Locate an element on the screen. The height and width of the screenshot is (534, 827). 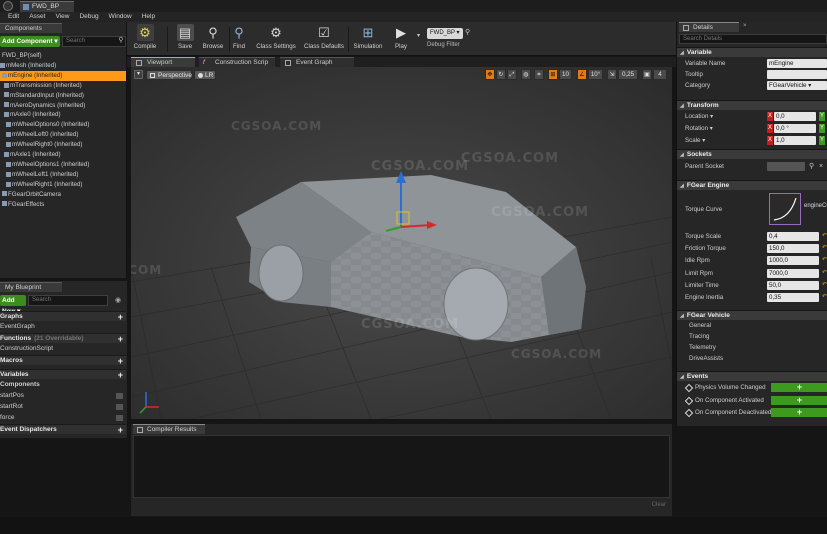
grid-snap-value: 10 is located at coordinates (565, 74).